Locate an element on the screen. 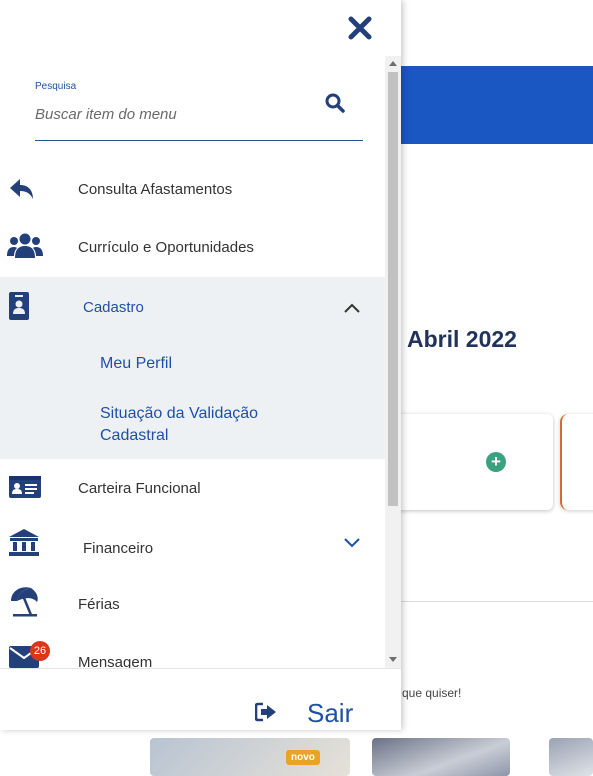 Image resolution: width=593 pixels, height=776 pixels. close-icon is located at coordinates (360, 28).